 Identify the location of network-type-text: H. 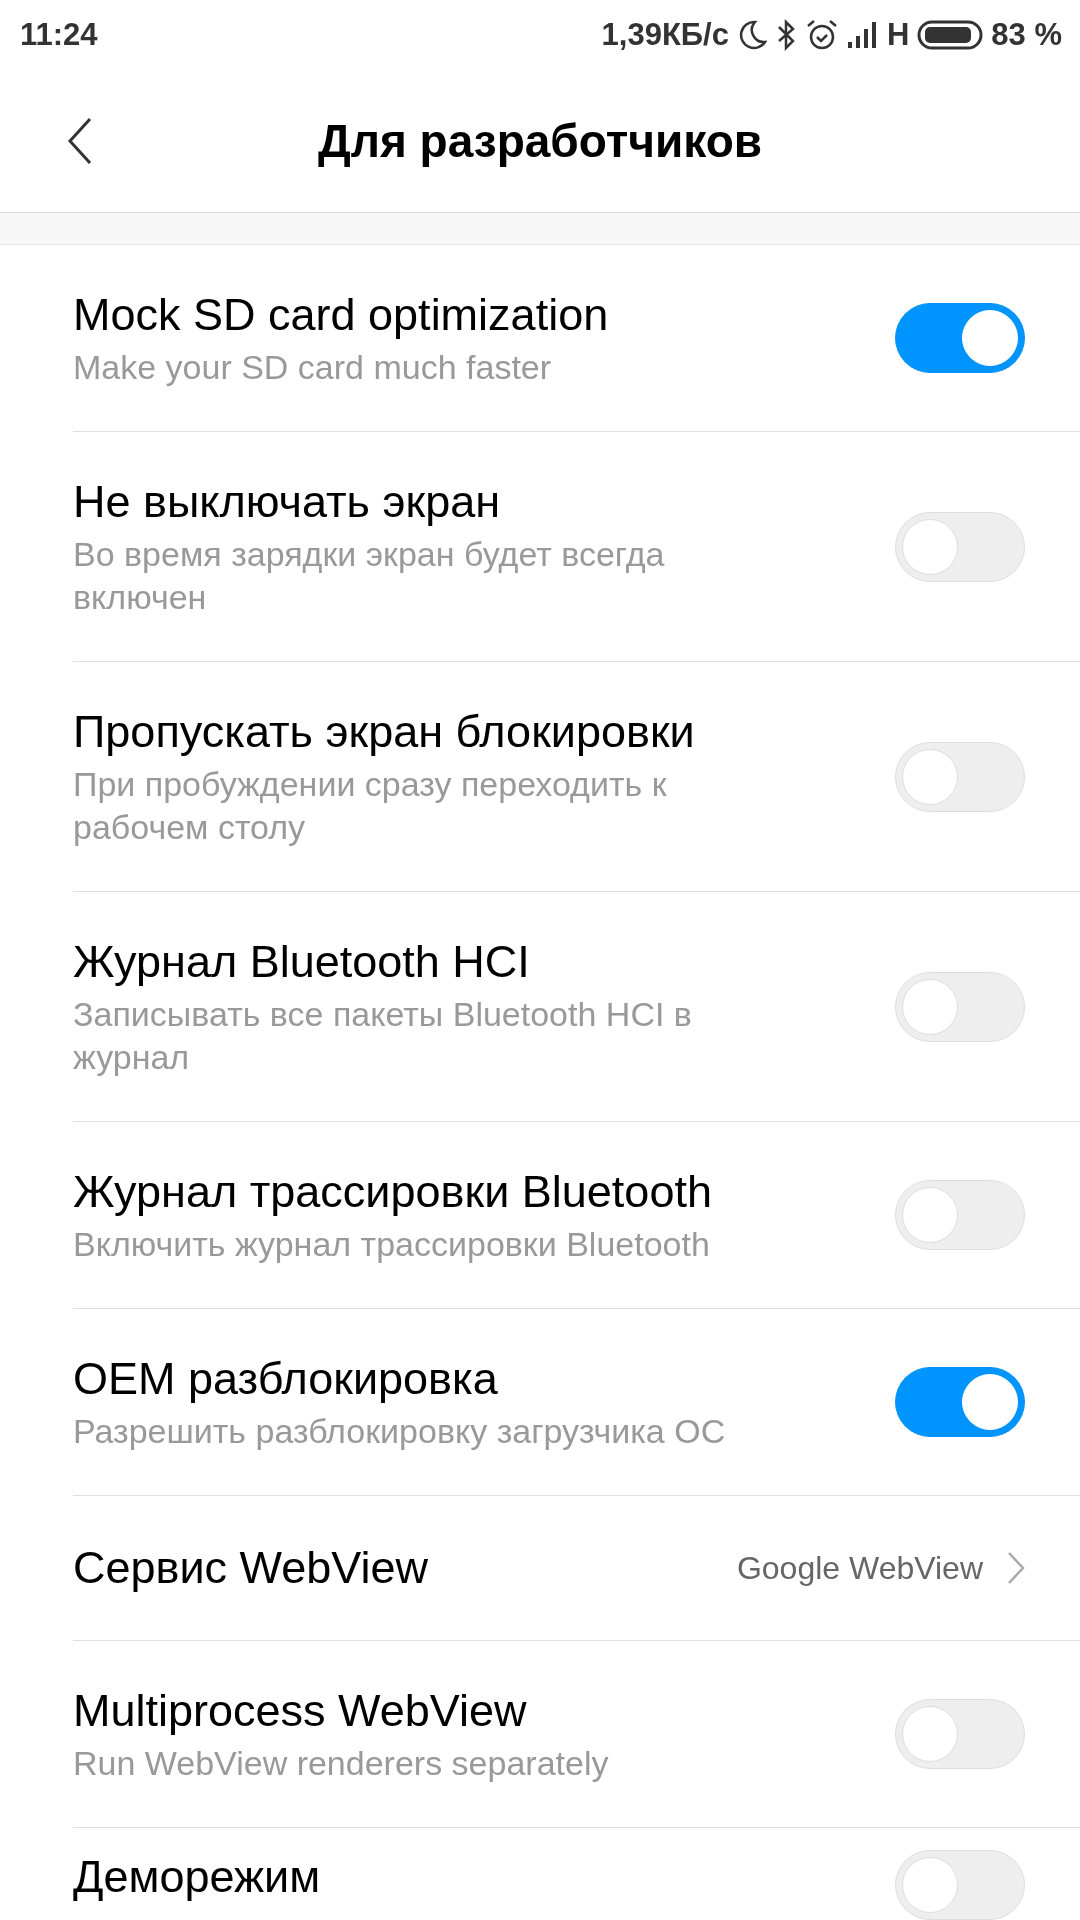
(898, 34).